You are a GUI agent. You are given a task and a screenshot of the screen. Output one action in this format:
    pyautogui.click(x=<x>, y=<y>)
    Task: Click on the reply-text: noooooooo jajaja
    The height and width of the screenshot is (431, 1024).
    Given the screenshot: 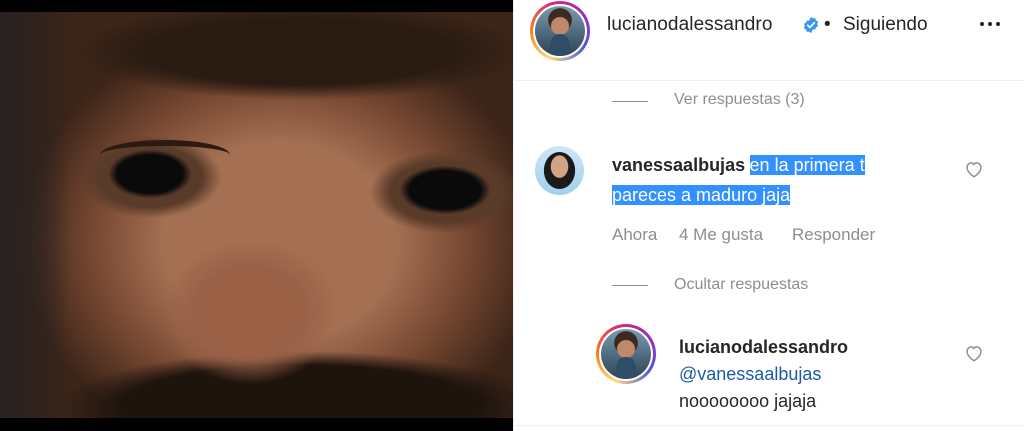 What is the action you would take?
    pyautogui.click(x=748, y=401)
    